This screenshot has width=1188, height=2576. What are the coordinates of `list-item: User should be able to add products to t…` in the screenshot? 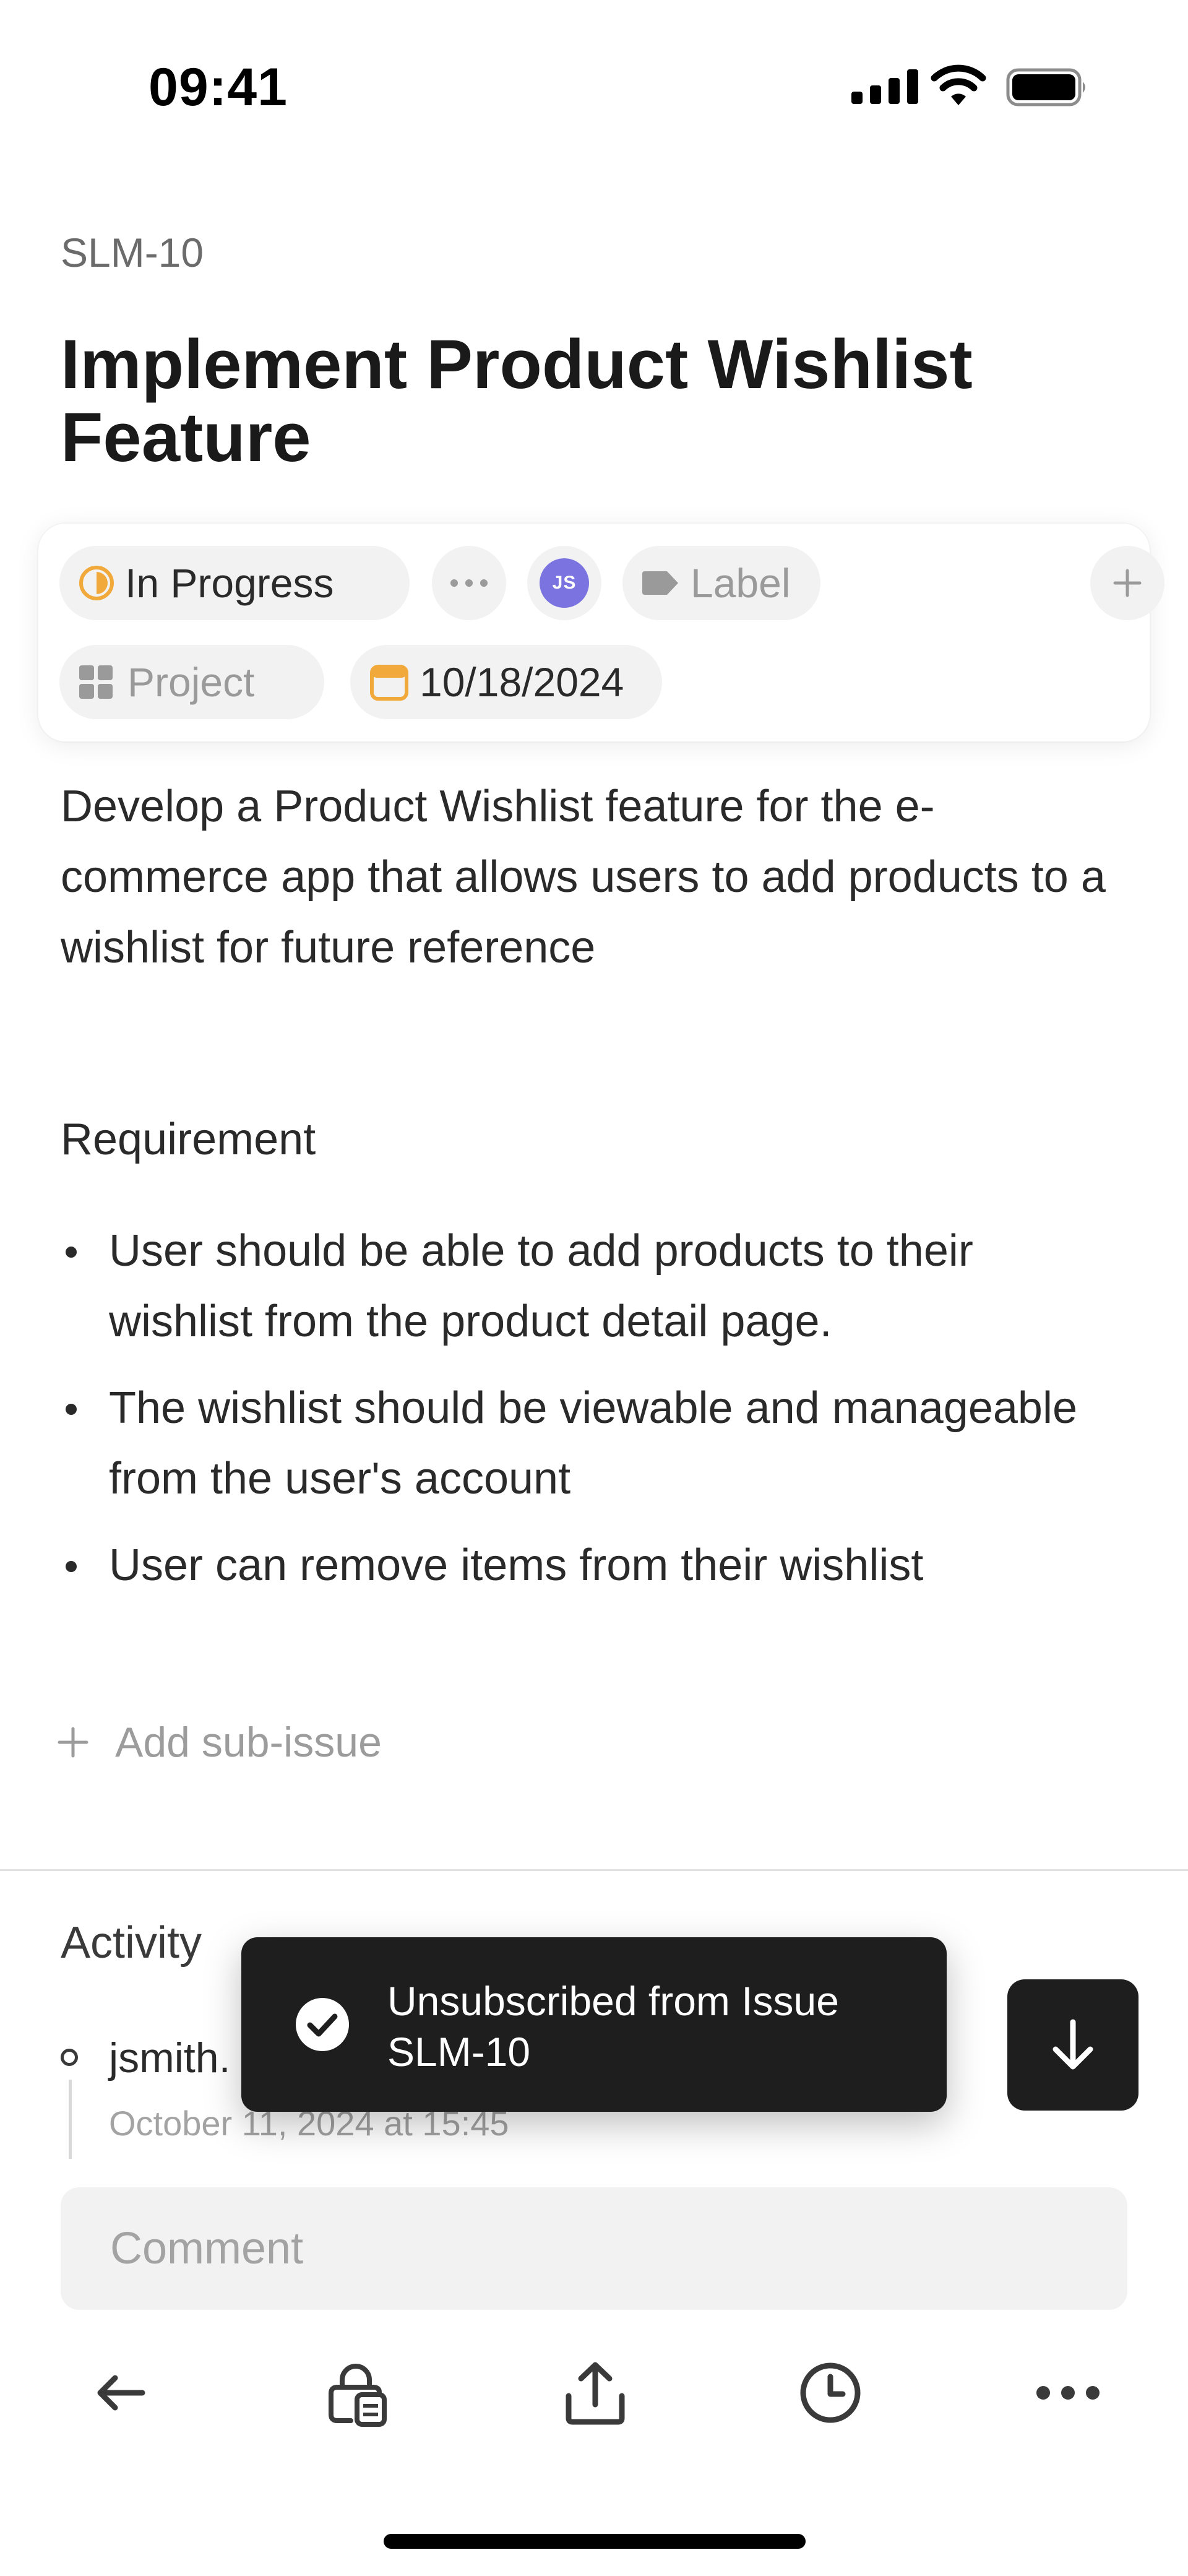 It's located at (593, 1286).